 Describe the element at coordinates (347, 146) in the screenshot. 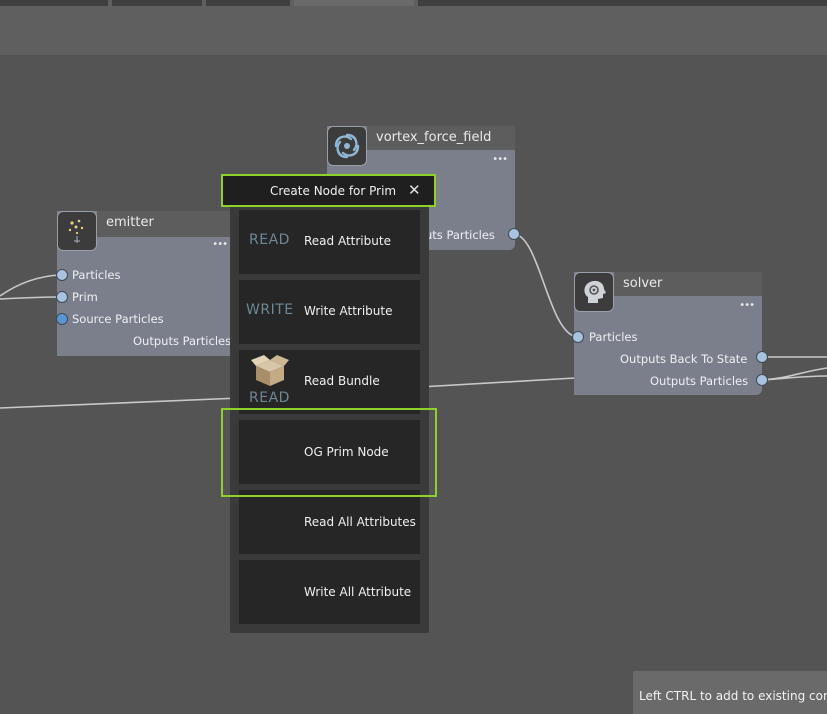

I see `vortex-icon` at that location.